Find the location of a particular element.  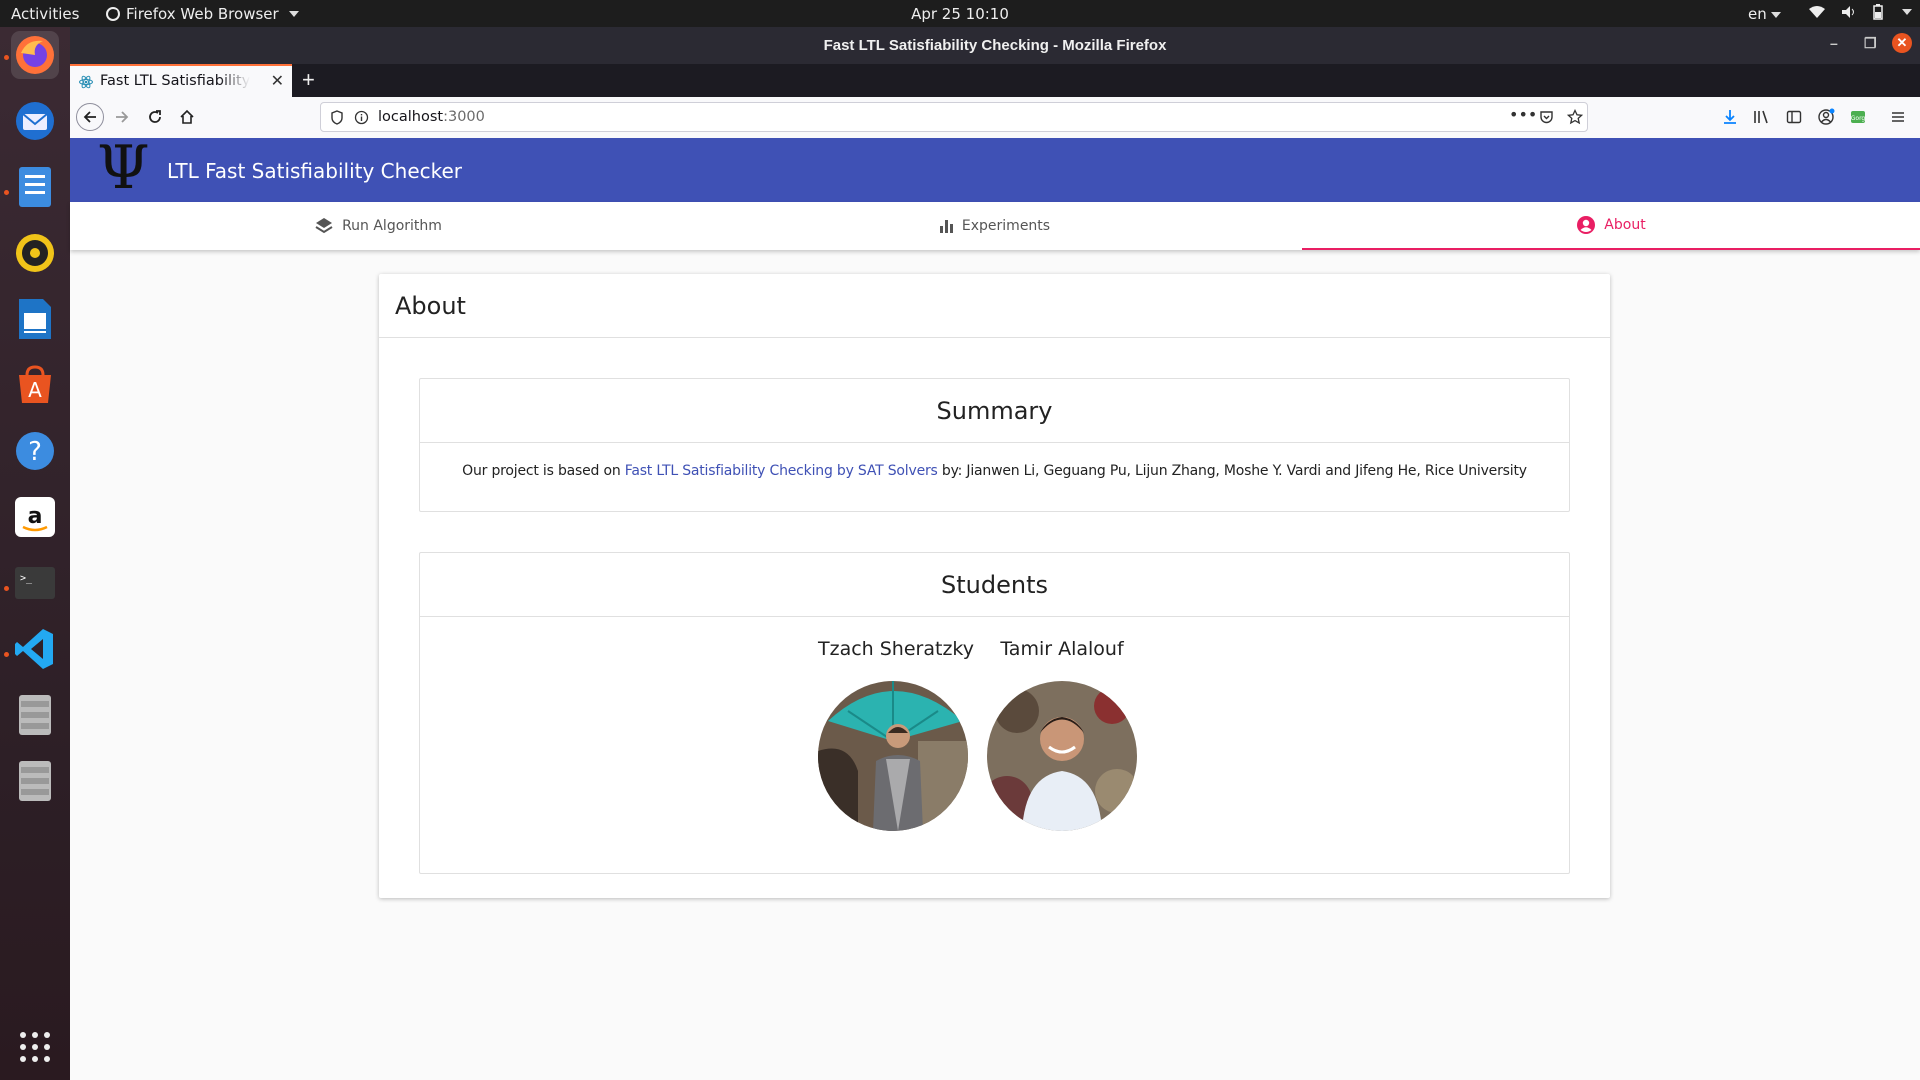

browser-tab-active: Fast LTL Satisfiability Checking ✕ is located at coordinates (181, 80).